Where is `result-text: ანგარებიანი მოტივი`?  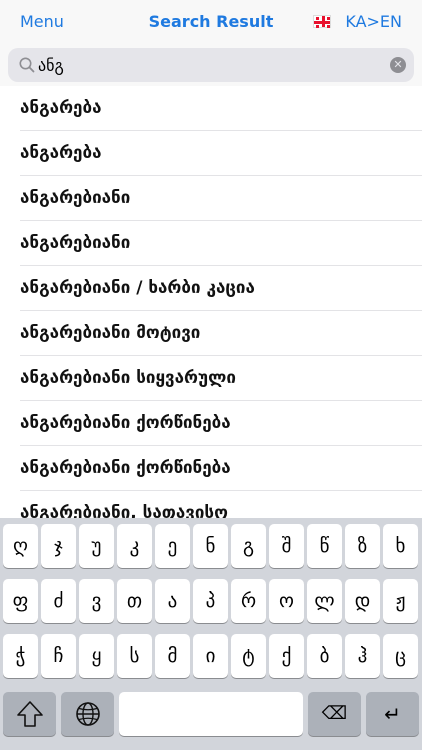 result-text: ანგარებიანი მოტივი is located at coordinates (110, 333).